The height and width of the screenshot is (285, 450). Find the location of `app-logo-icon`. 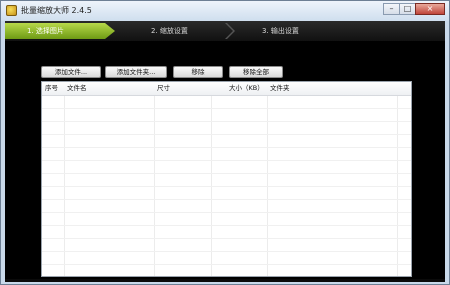

app-logo-icon is located at coordinates (11, 10).